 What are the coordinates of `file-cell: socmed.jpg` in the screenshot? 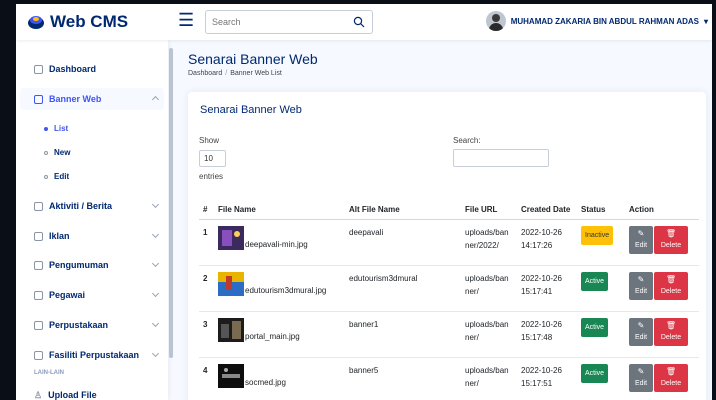 It's located at (279, 378).